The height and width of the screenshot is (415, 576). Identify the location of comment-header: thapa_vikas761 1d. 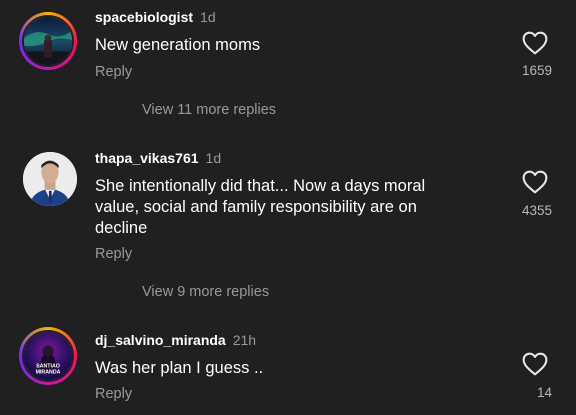
(158, 158).